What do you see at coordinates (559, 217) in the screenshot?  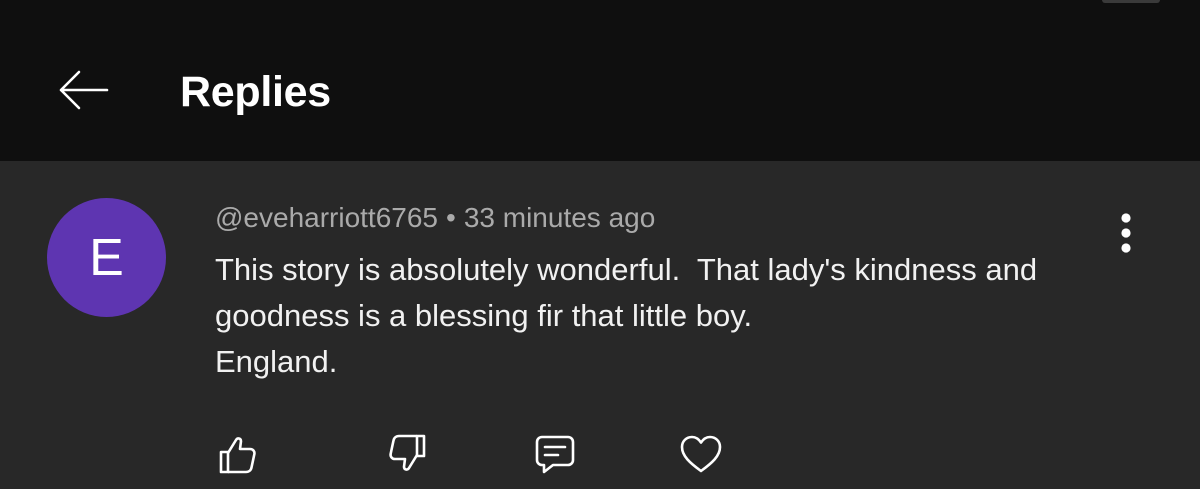 I see `comment-timestamp: 33 minutes ago` at bounding box center [559, 217].